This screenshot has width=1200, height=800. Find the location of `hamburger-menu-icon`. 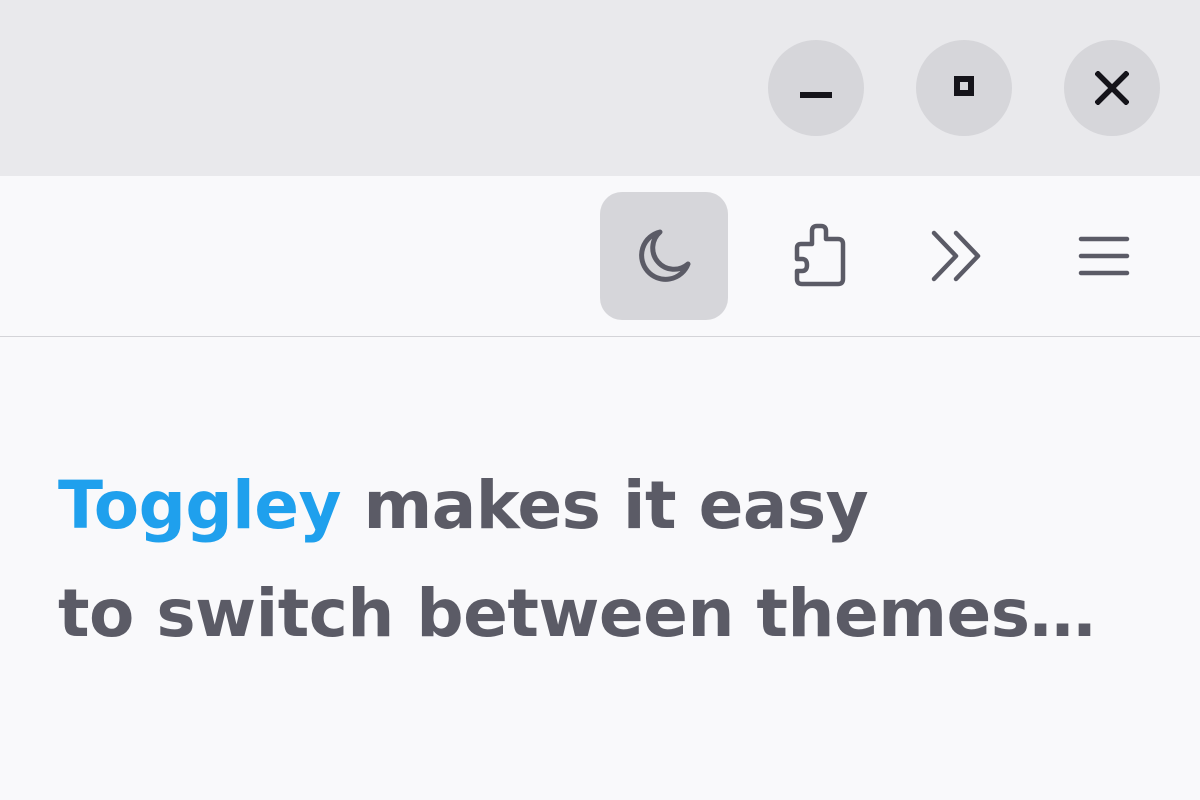

hamburger-menu-icon is located at coordinates (1104, 256).